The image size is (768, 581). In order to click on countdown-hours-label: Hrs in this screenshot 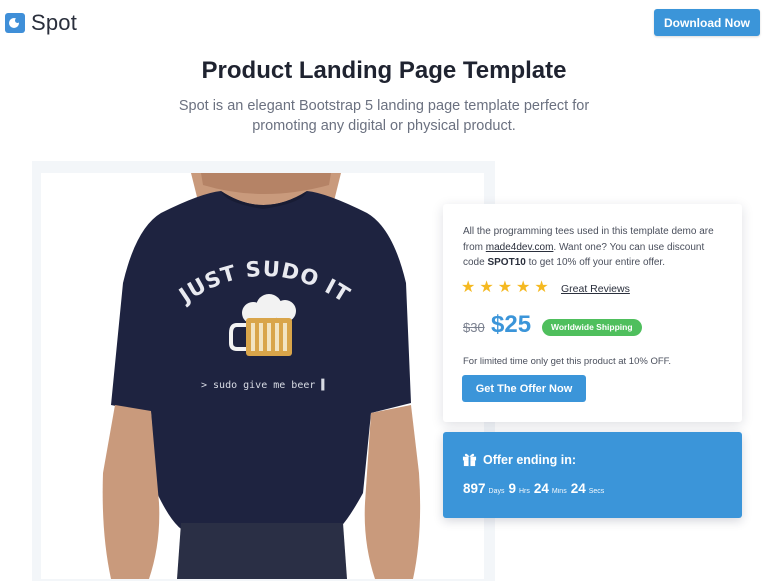, I will do `click(524, 491)`.